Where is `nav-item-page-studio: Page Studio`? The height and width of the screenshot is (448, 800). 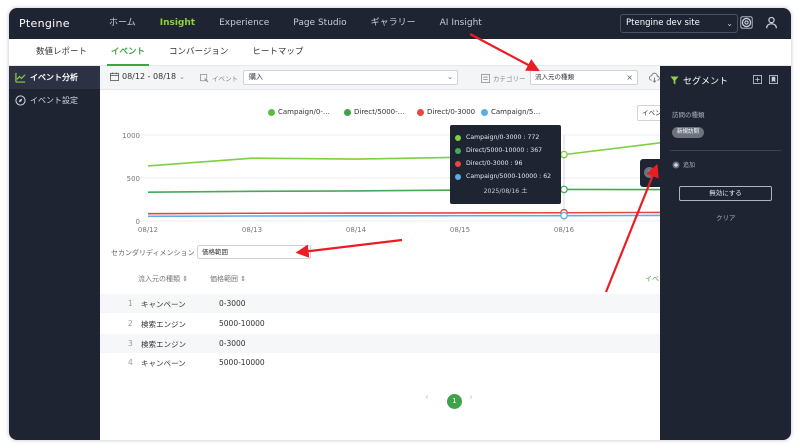 nav-item-page-studio: Page Studio is located at coordinates (319, 23).